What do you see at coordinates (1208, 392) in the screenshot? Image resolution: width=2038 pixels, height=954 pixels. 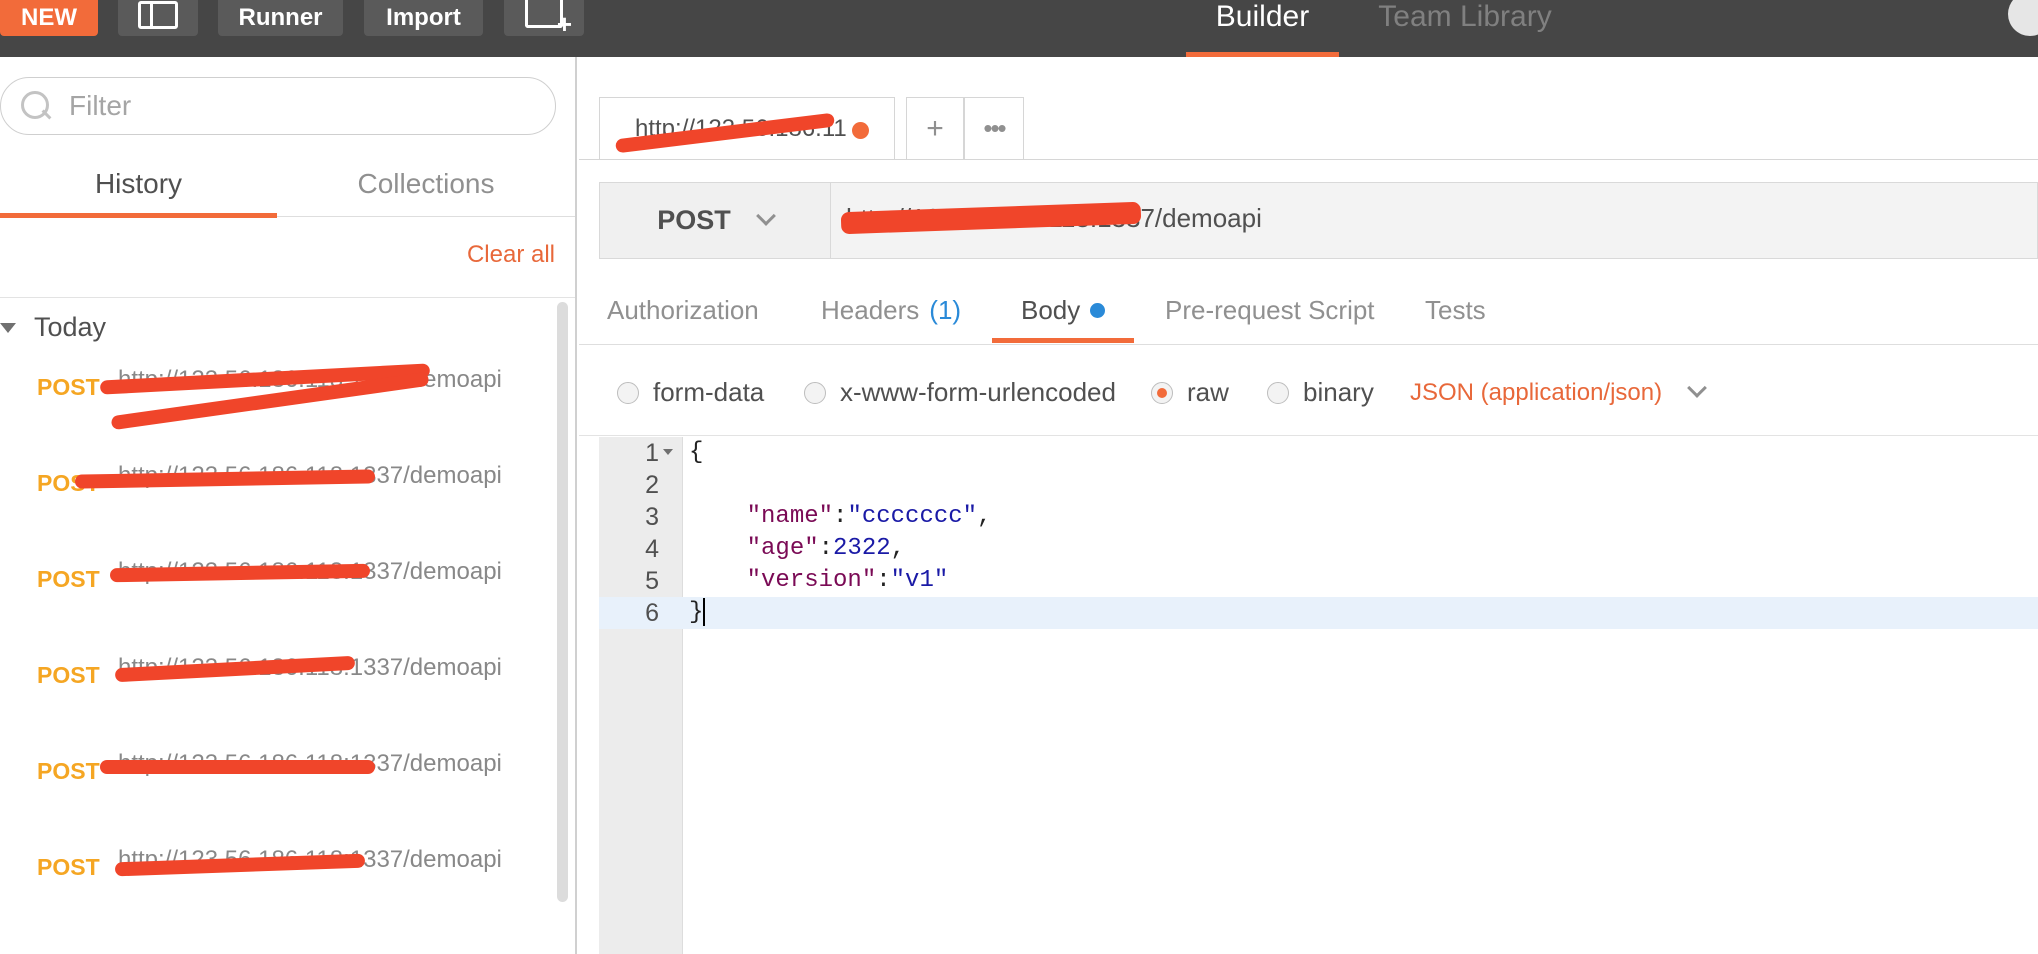 I see `radio-label: raw` at bounding box center [1208, 392].